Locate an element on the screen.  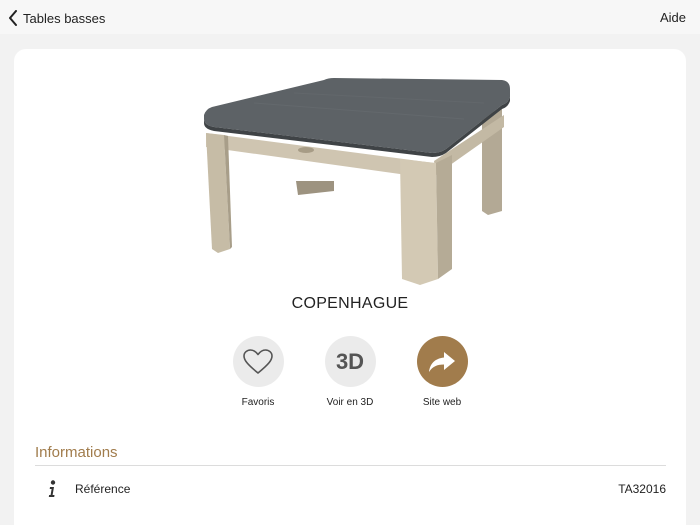
info-row-reference: Référence TA32016 is located at coordinates (350, 489).